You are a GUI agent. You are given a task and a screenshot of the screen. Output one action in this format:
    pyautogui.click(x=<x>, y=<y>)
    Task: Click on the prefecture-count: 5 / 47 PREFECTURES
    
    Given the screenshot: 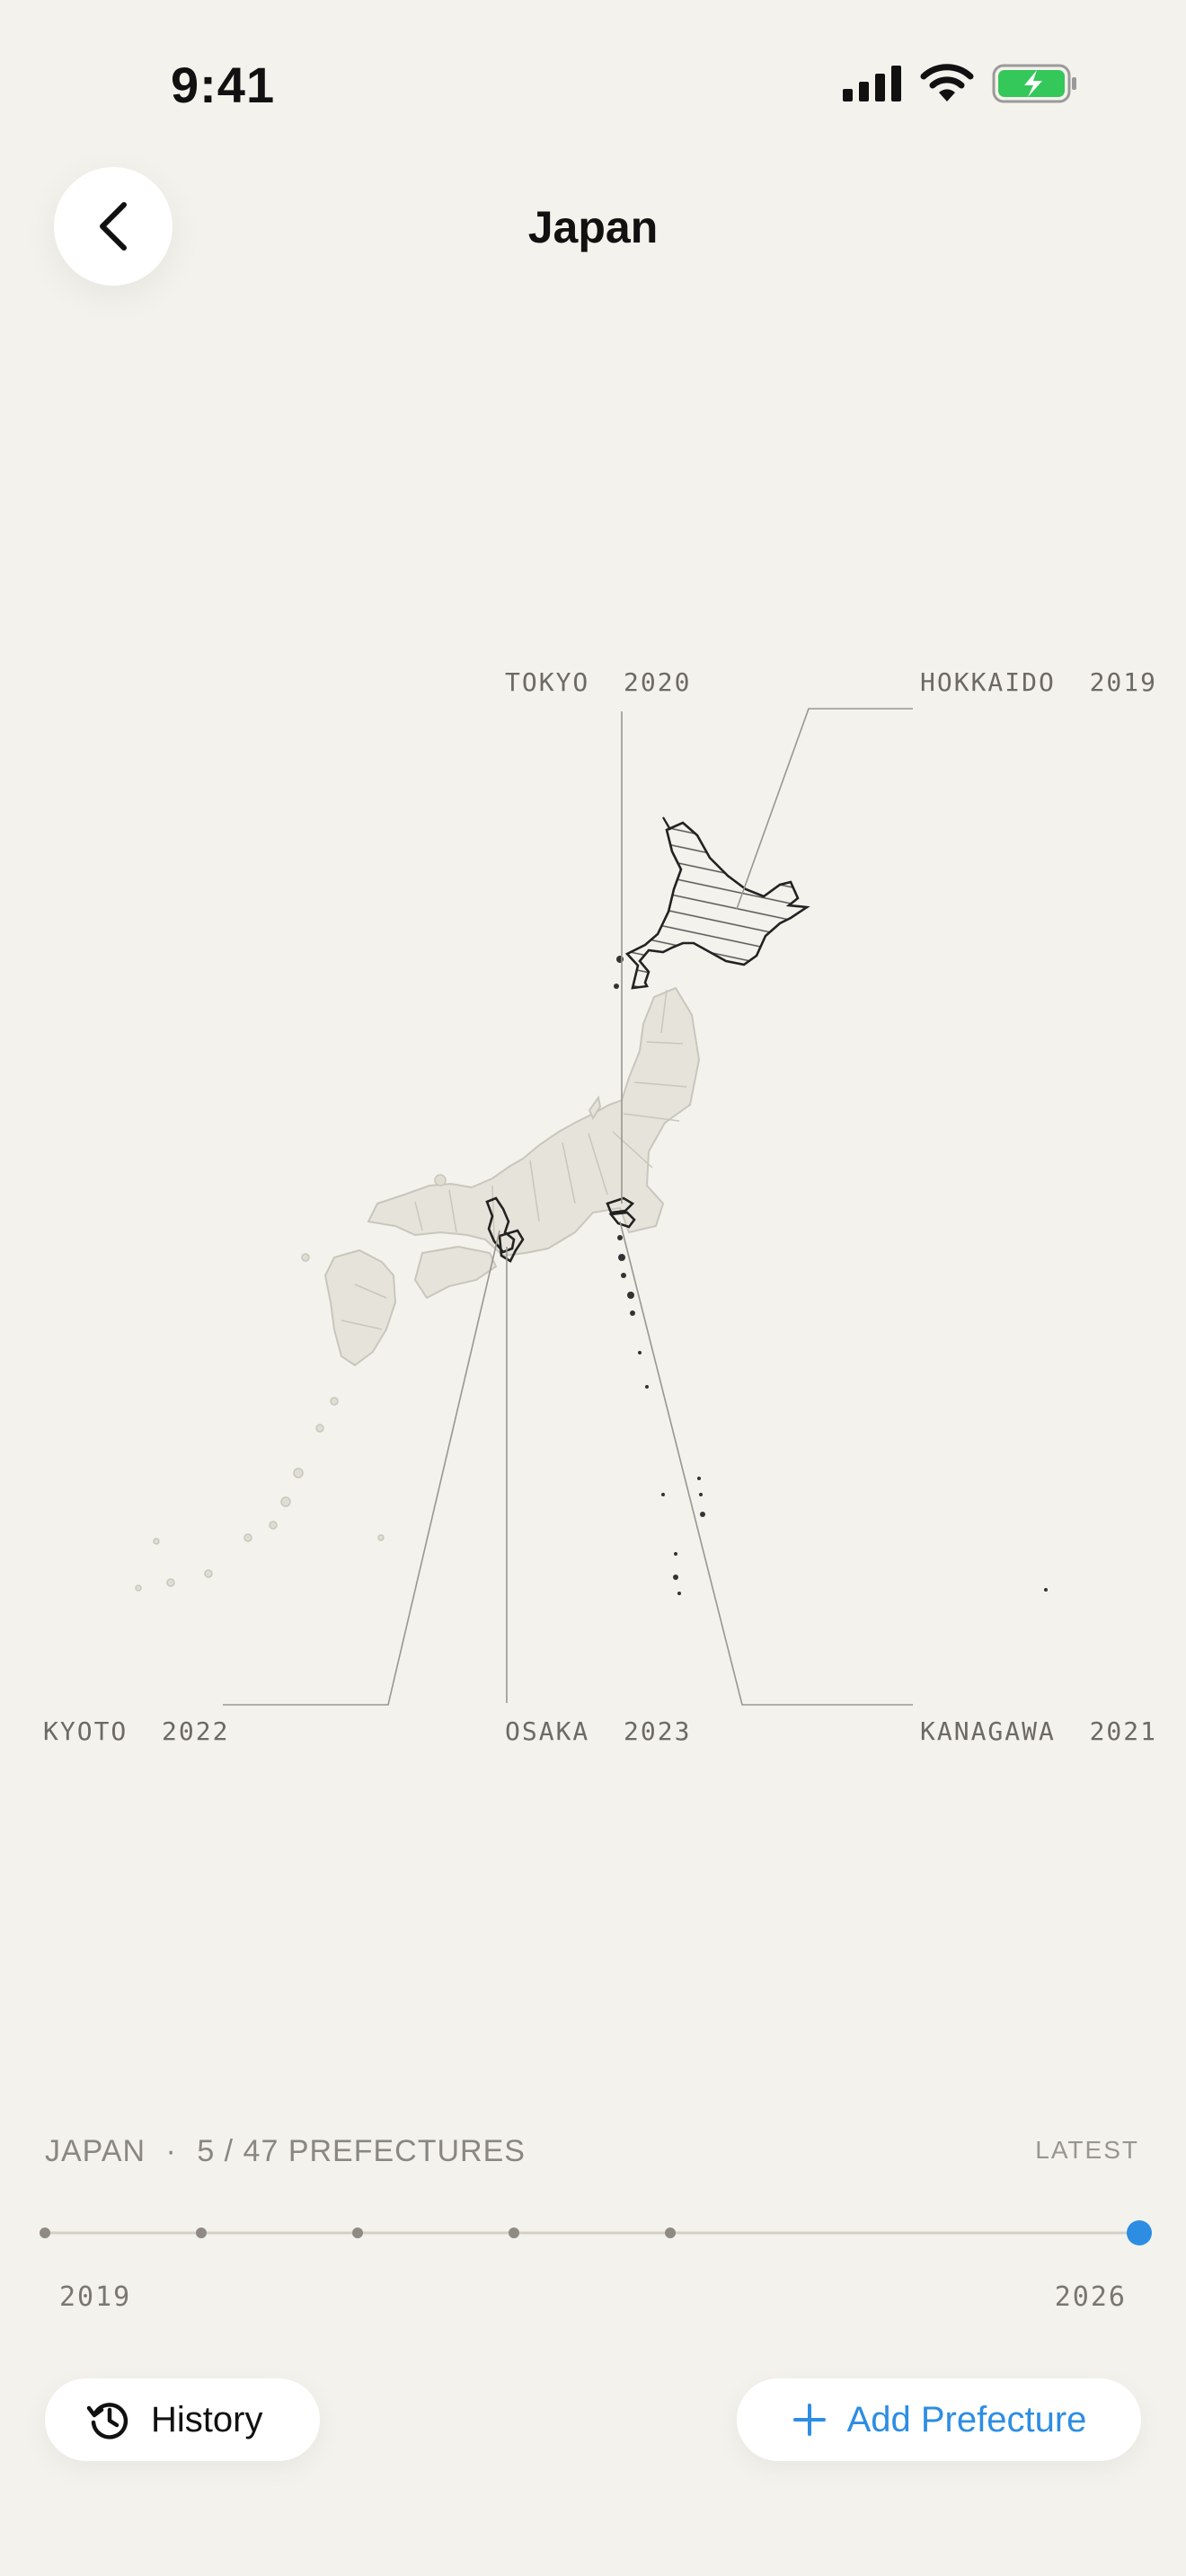 What is the action you would take?
    pyautogui.click(x=361, y=2151)
    